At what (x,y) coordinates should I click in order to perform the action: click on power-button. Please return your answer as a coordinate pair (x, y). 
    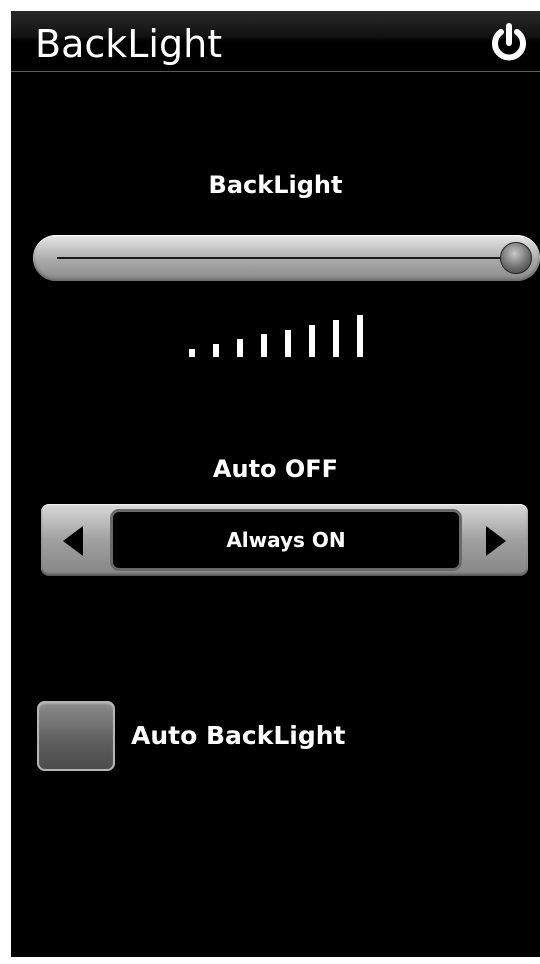
    Looking at the image, I should click on (509, 43).